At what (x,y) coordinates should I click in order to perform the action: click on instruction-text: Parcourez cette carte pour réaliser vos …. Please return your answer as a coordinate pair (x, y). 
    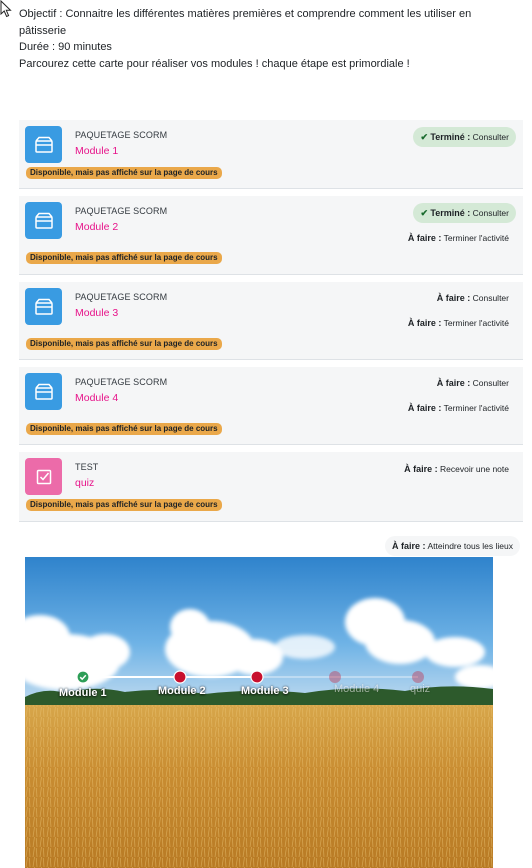
    Looking at the image, I should click on (214, 63).